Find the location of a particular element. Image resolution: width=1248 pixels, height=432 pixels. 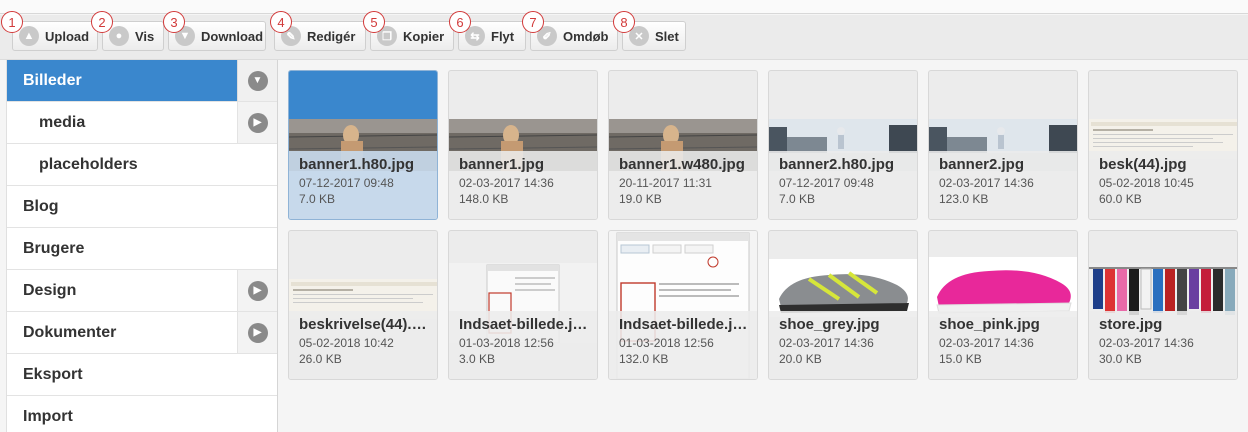

sidebar-item-eksport: Eksport is located at coordinates (142, 375).